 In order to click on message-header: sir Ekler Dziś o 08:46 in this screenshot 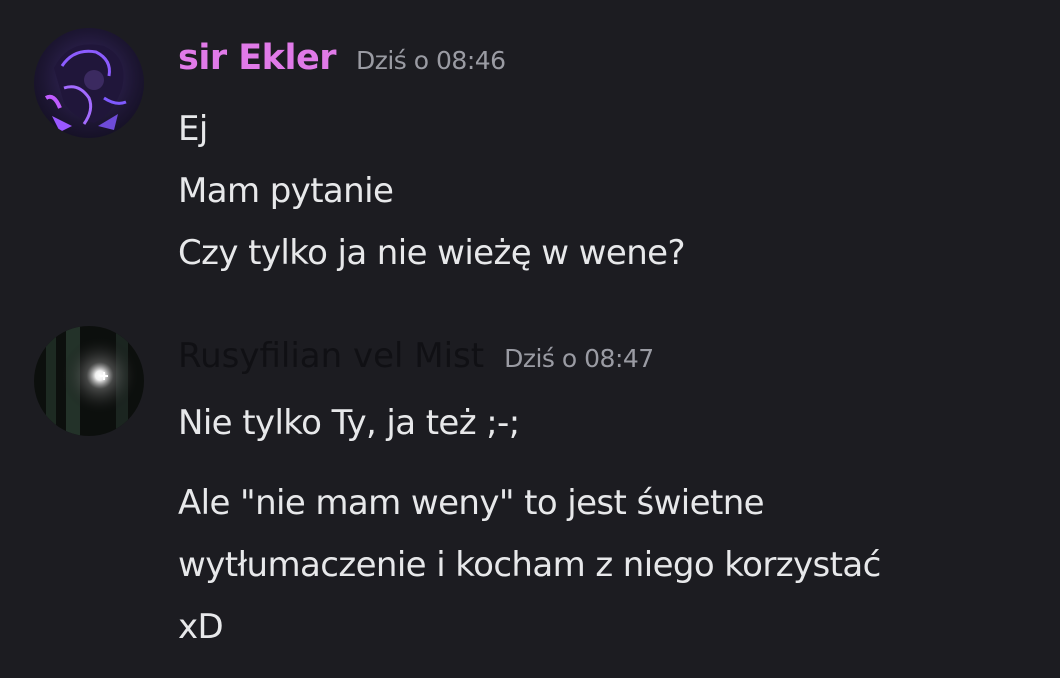, I will do `click(342, 58)`.